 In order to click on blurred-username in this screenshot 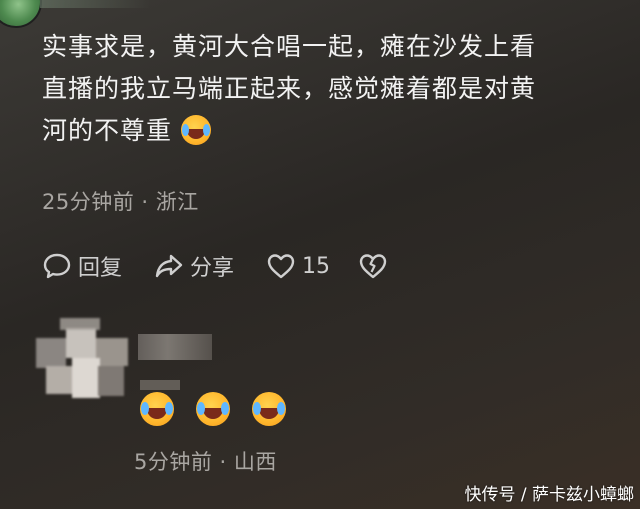, I will do `click(95, 4)`.